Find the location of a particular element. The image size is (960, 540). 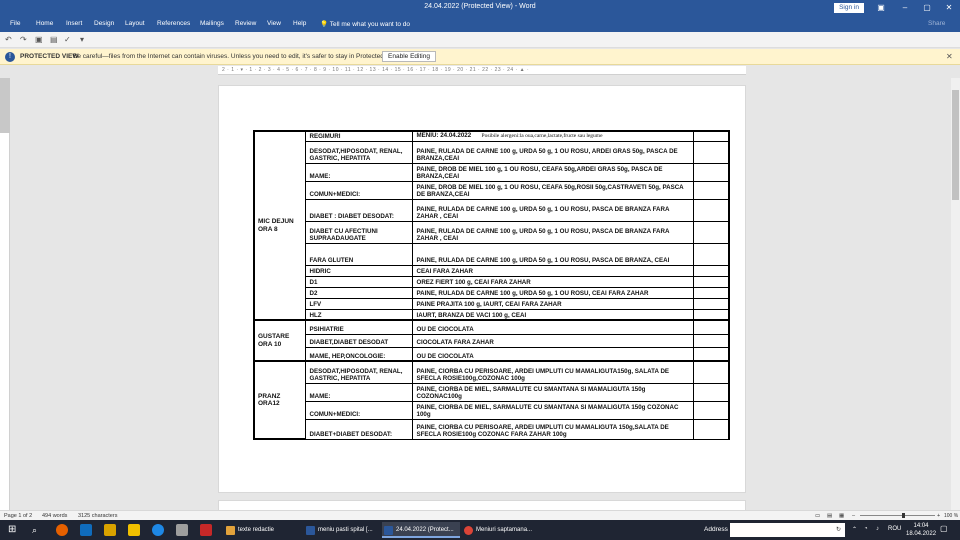

scrollbar-thumb is located at coordinates (955, 145).